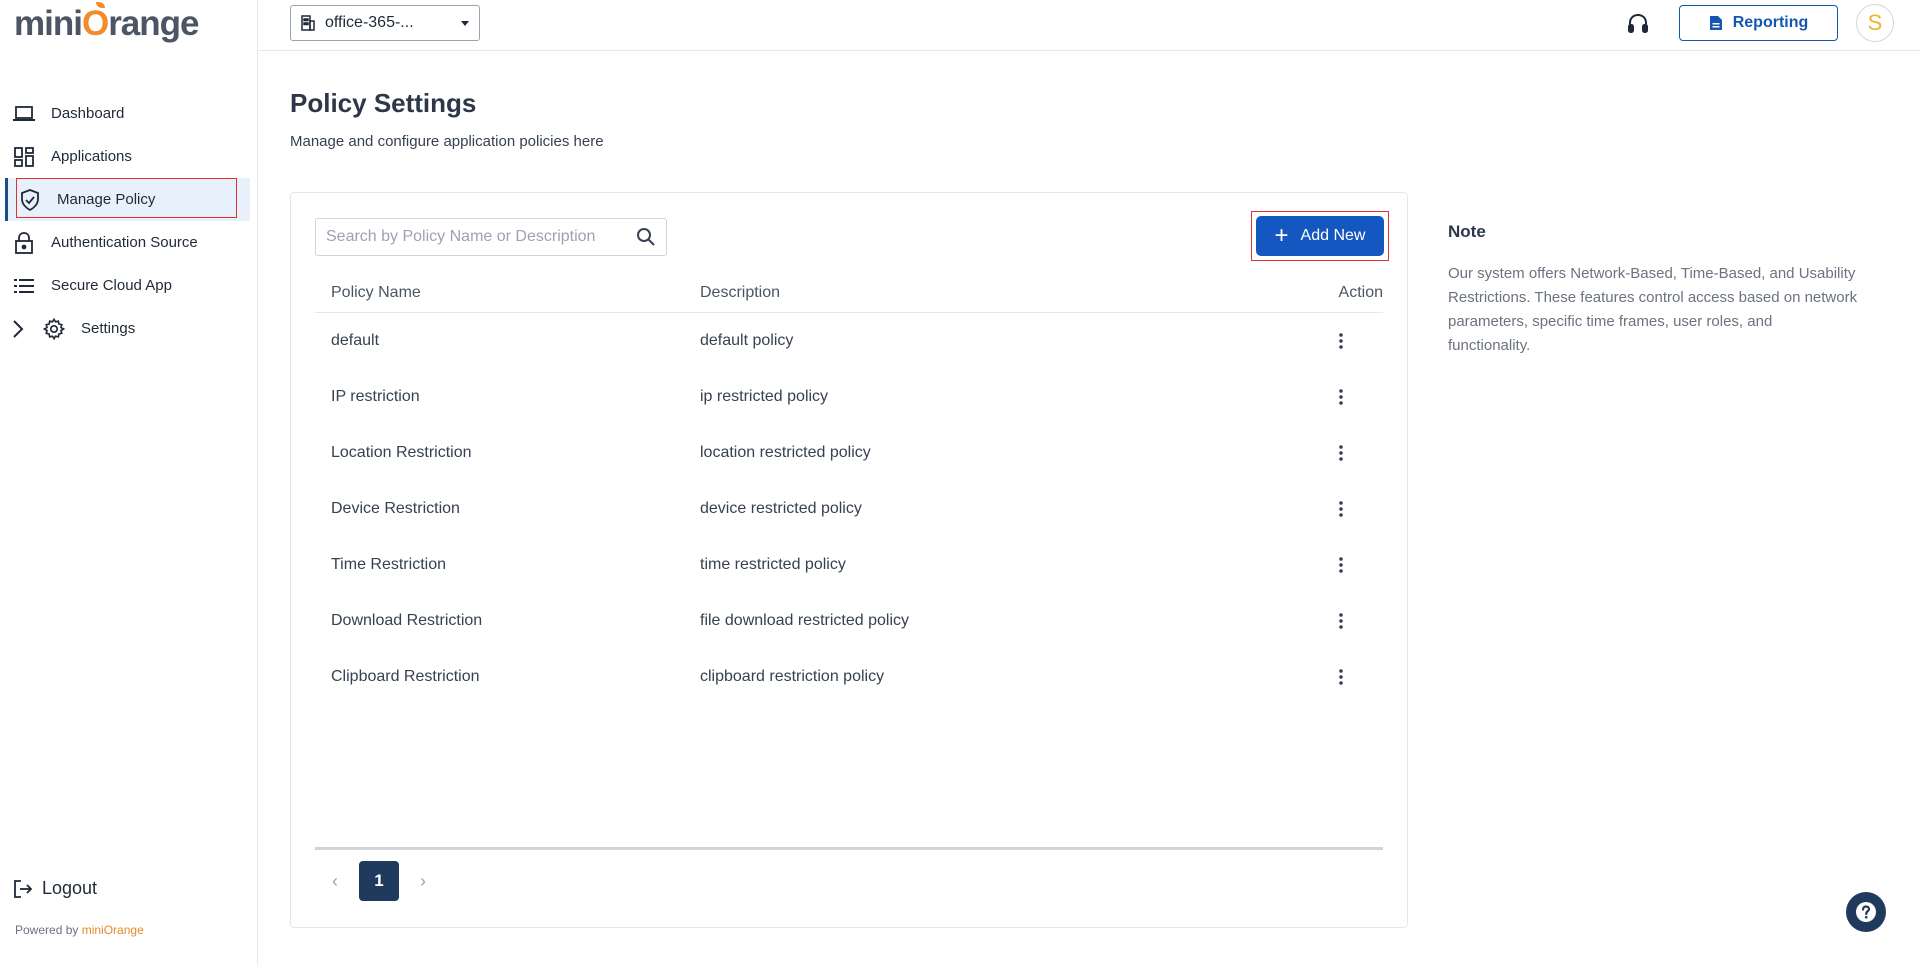  Describe the element at coordinates (405, 676) in the screenshot. I see `policy-name-cell: Clipboard Restriction` at that location.